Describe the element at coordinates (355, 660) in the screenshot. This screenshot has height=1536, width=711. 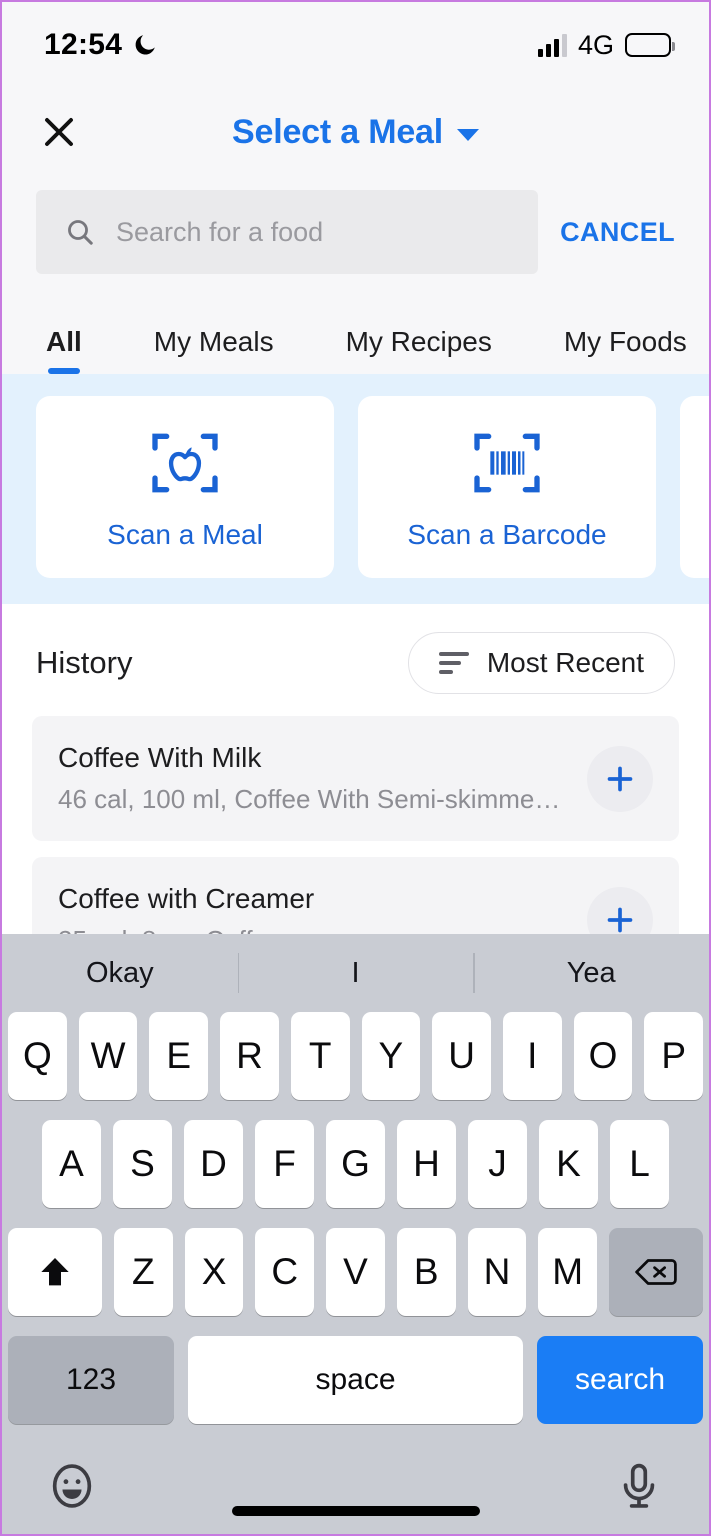
I see `history-header: History Most Recent` at that location.